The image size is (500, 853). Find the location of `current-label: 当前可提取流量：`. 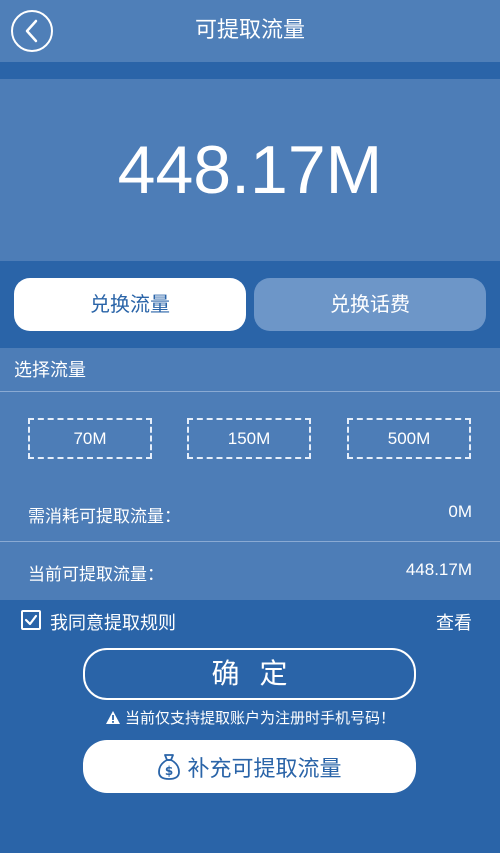

current-label: 当前可提取流量： is located at coordinates (96, 575).